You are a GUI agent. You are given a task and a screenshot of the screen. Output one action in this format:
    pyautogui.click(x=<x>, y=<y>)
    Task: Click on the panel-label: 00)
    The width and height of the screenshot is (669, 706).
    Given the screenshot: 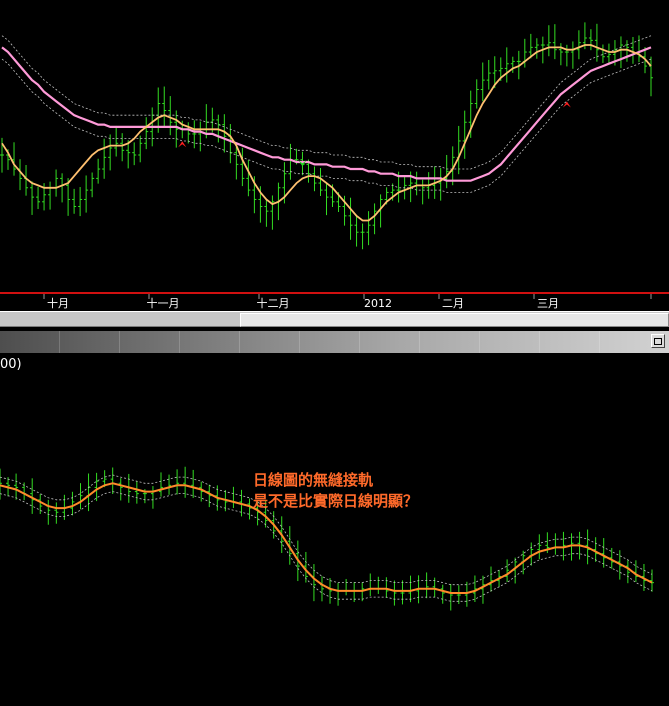 What is the action you would take?
    pyautogui.click(x=11, y=364)
    